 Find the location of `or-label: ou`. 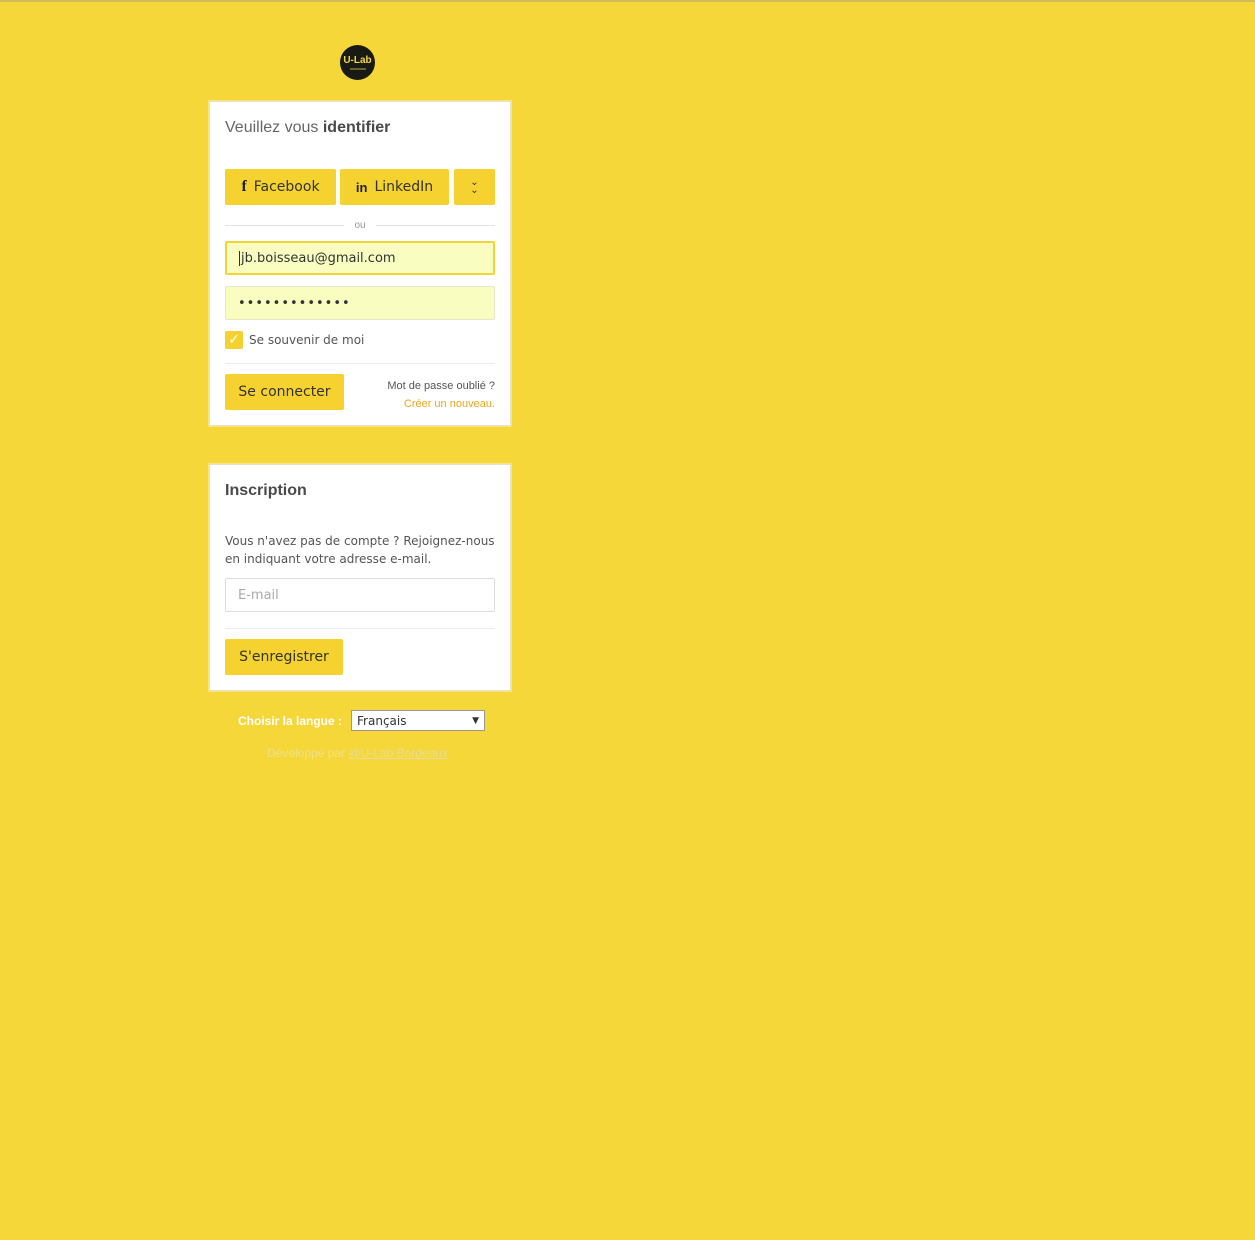

or-label: ou is located at coordinates (360, 225).